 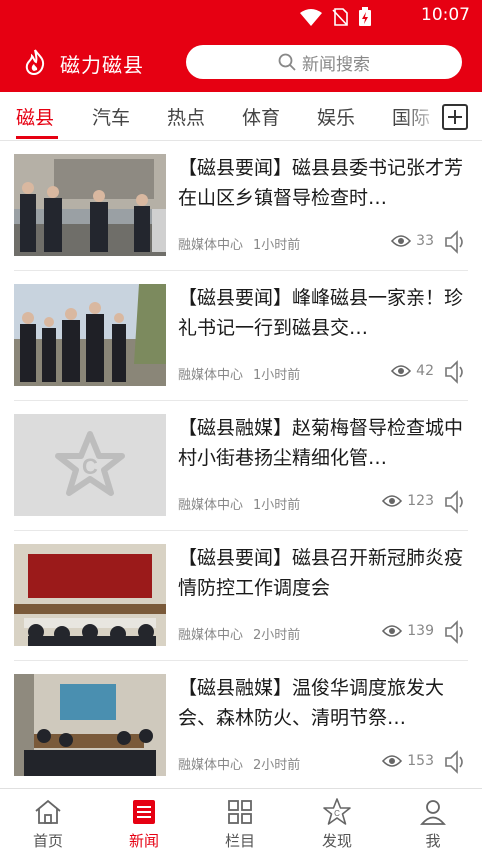 I want to click on flame-logo-icon, so click(x=35, y=62).